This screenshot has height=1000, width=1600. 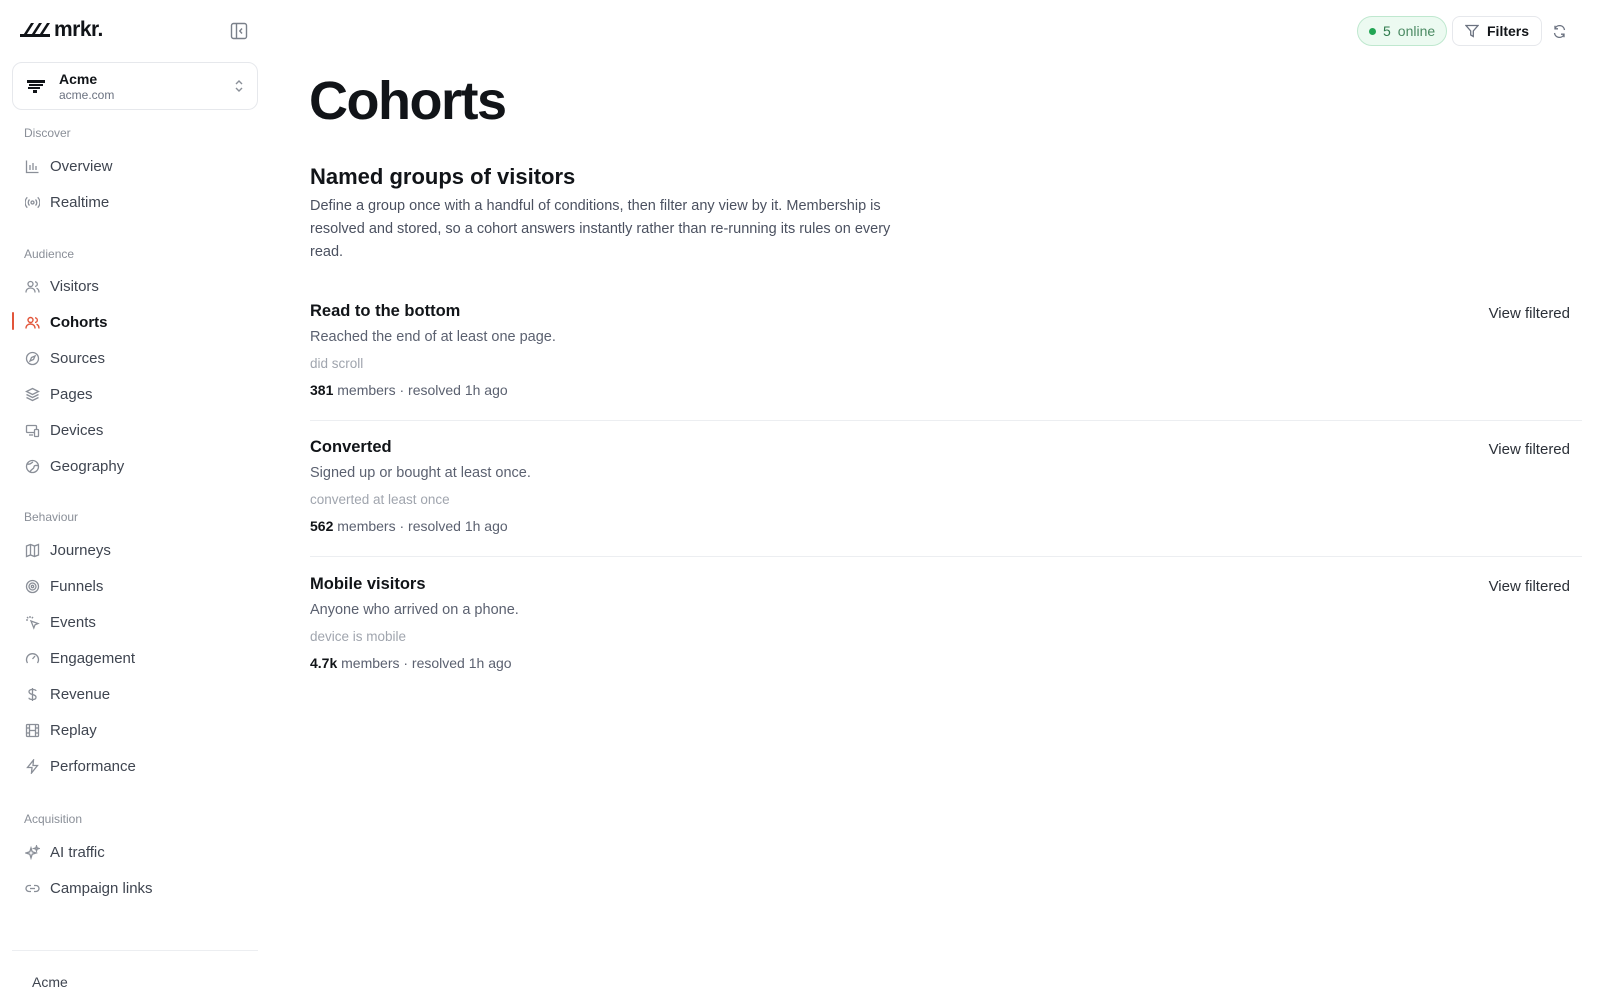 What do you see at coordinates (80, 550) in the screenshot?
I see `sidebar-item-label: Journeys` at bounding box center [80, 550].